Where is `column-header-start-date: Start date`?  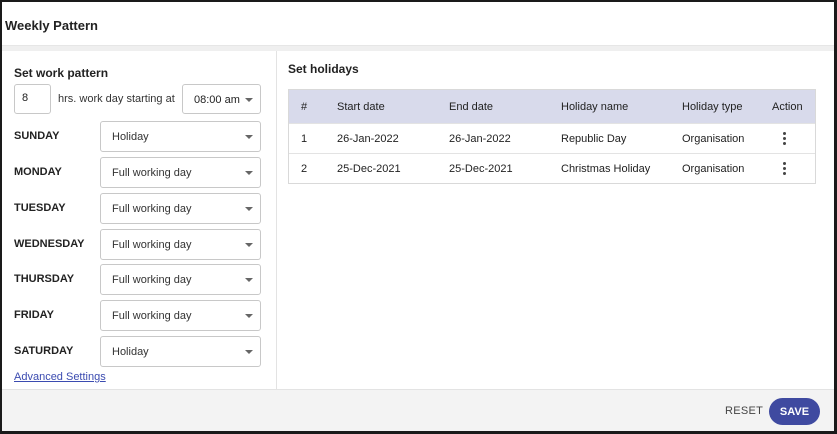 column-header-start-date: Start date is located at coordinates (361, 106).